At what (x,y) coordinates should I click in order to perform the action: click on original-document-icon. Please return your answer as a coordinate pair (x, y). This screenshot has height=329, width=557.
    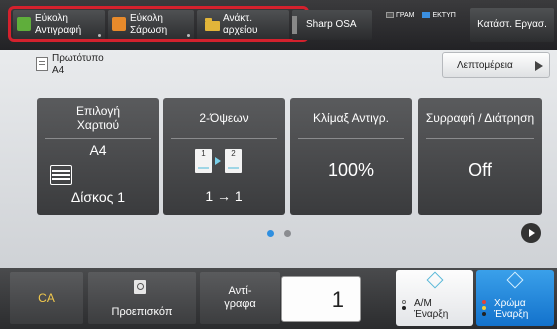
    Looking at the image, I should click on (42, 64).